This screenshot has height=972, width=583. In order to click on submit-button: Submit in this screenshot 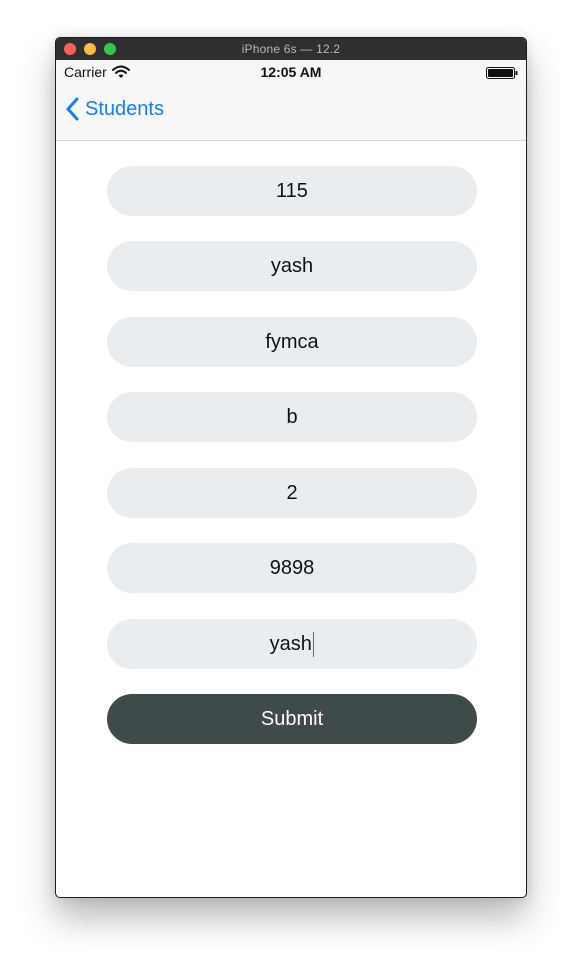, I will do `click(292, 719)`.